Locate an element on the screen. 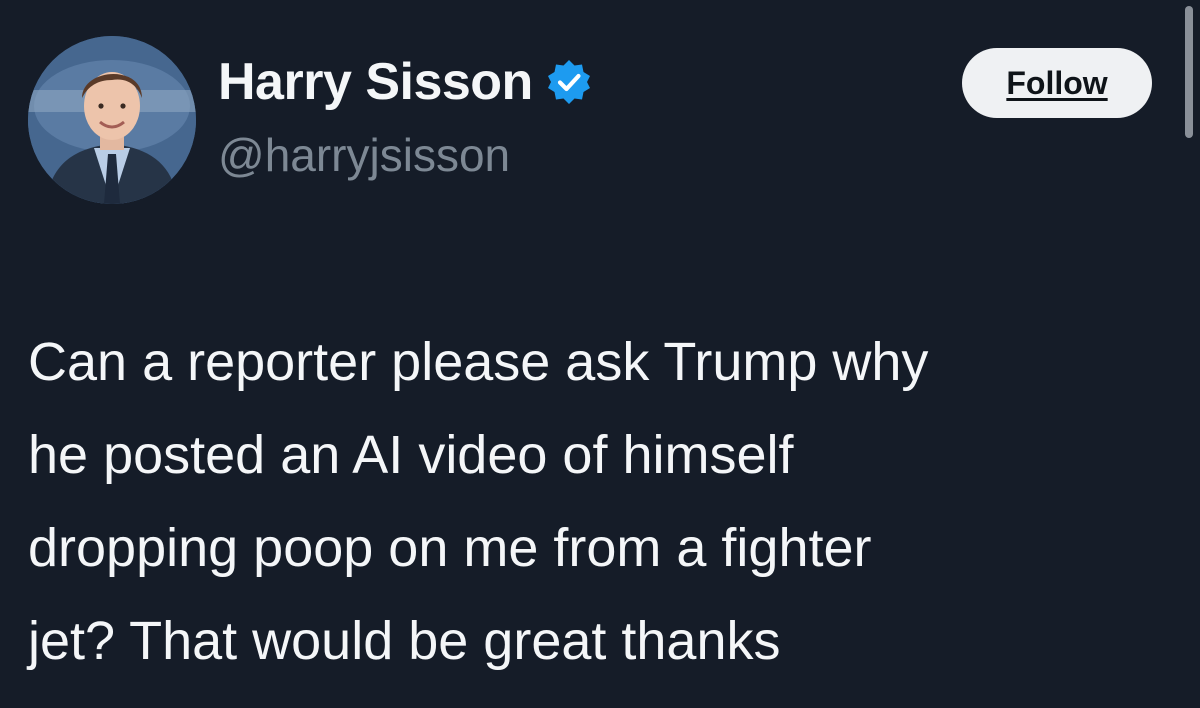 The image size is (1200, 708). tweet-text-line: he posted an AI video of himself is located at coordinates (411, 455).